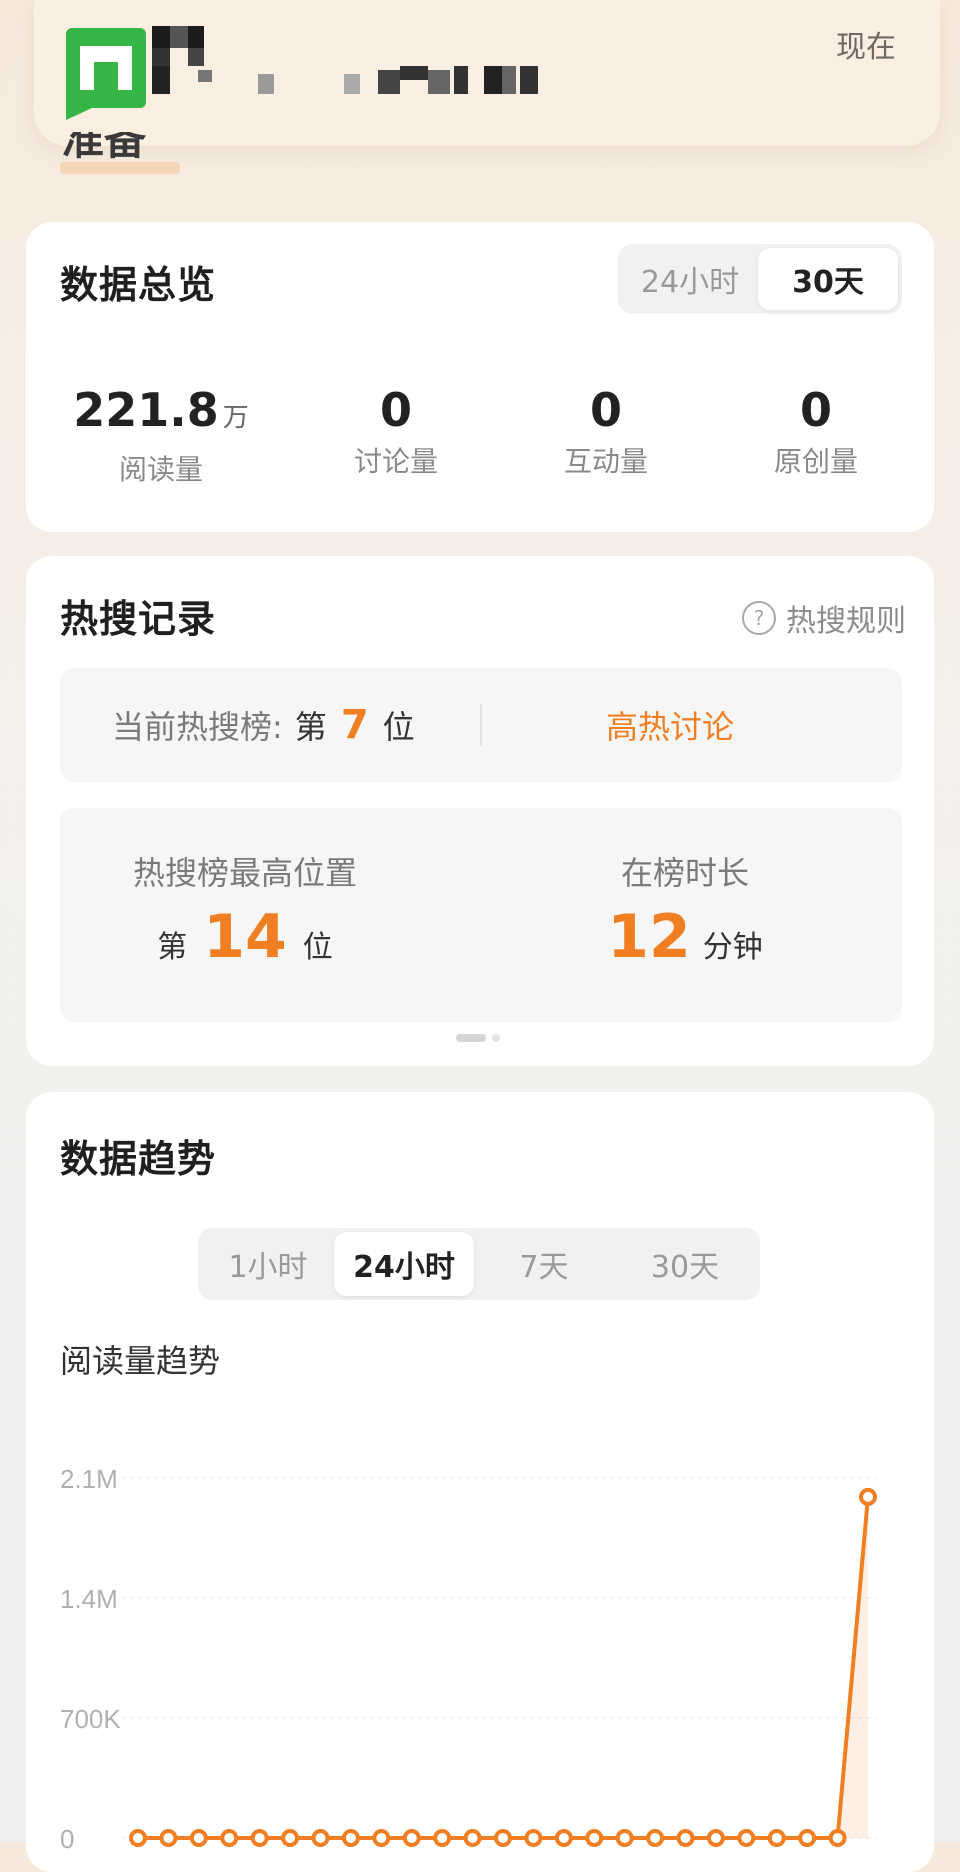 This screenshot has width=960, height=1872. Describe the element at coordinates (605, 461) in the screenshot. I see `stat-label: 互动量` at that location.